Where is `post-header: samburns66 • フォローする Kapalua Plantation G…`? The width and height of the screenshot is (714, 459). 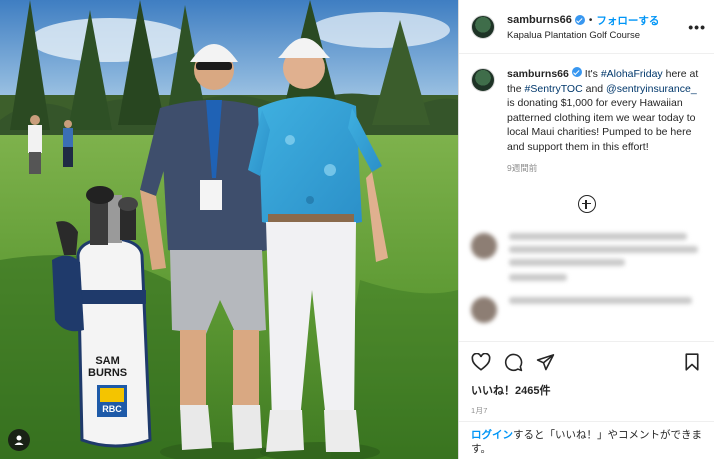
post-header: samburns66 • フォローする Kapalua Plantation G… is located at coordinates (586, 27).